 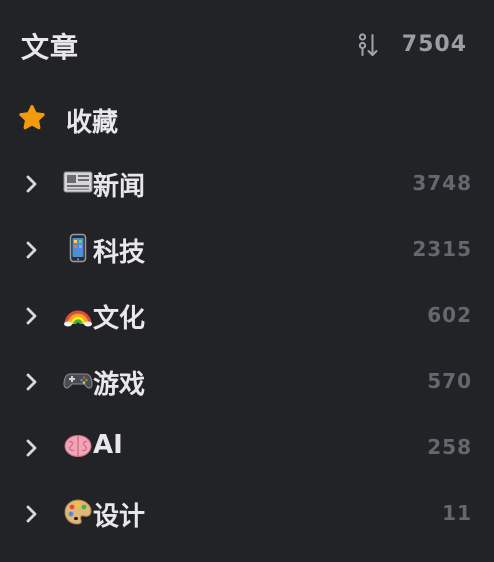 I want to click on star-icon, so click(x=32, y=117).